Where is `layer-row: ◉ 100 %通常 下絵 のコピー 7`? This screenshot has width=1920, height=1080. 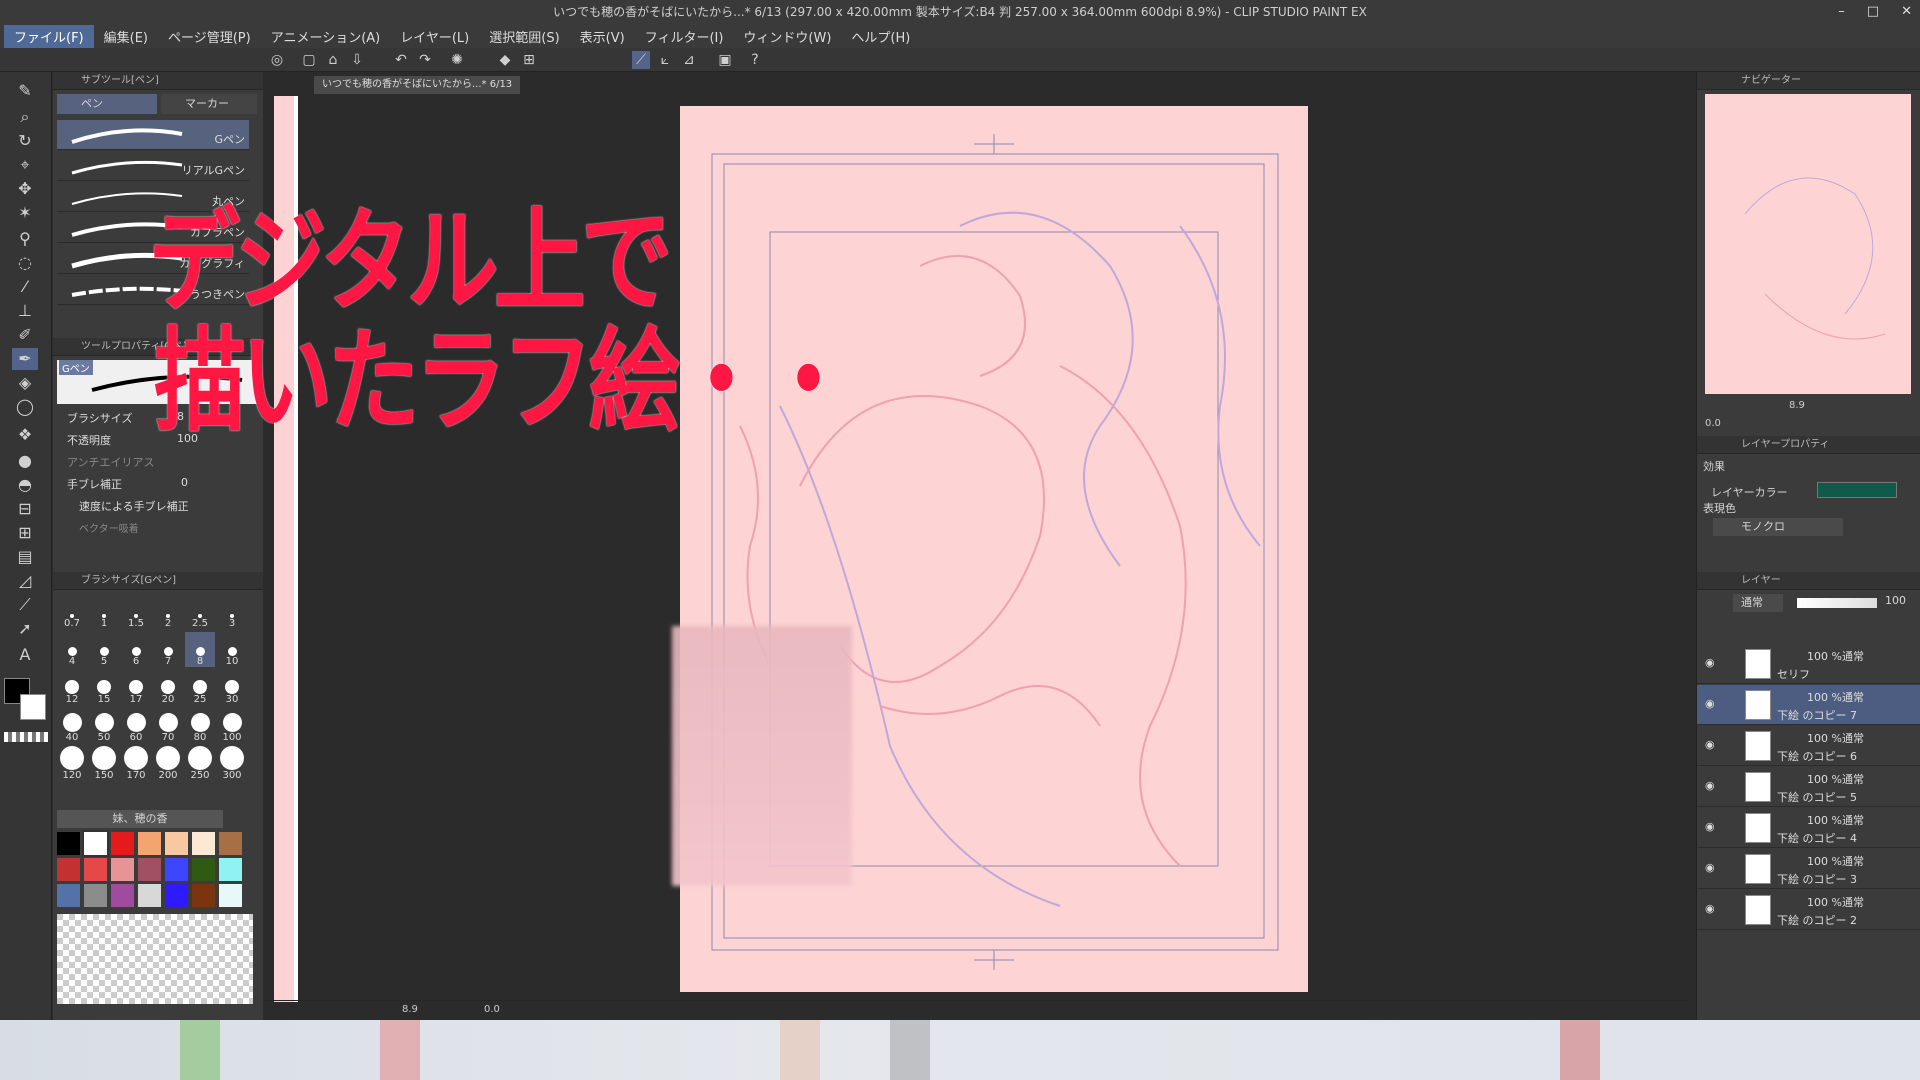 layer-row: ◉ 100 %通常 下絵 のコピー 7 is located at coordinates (1808, 705).